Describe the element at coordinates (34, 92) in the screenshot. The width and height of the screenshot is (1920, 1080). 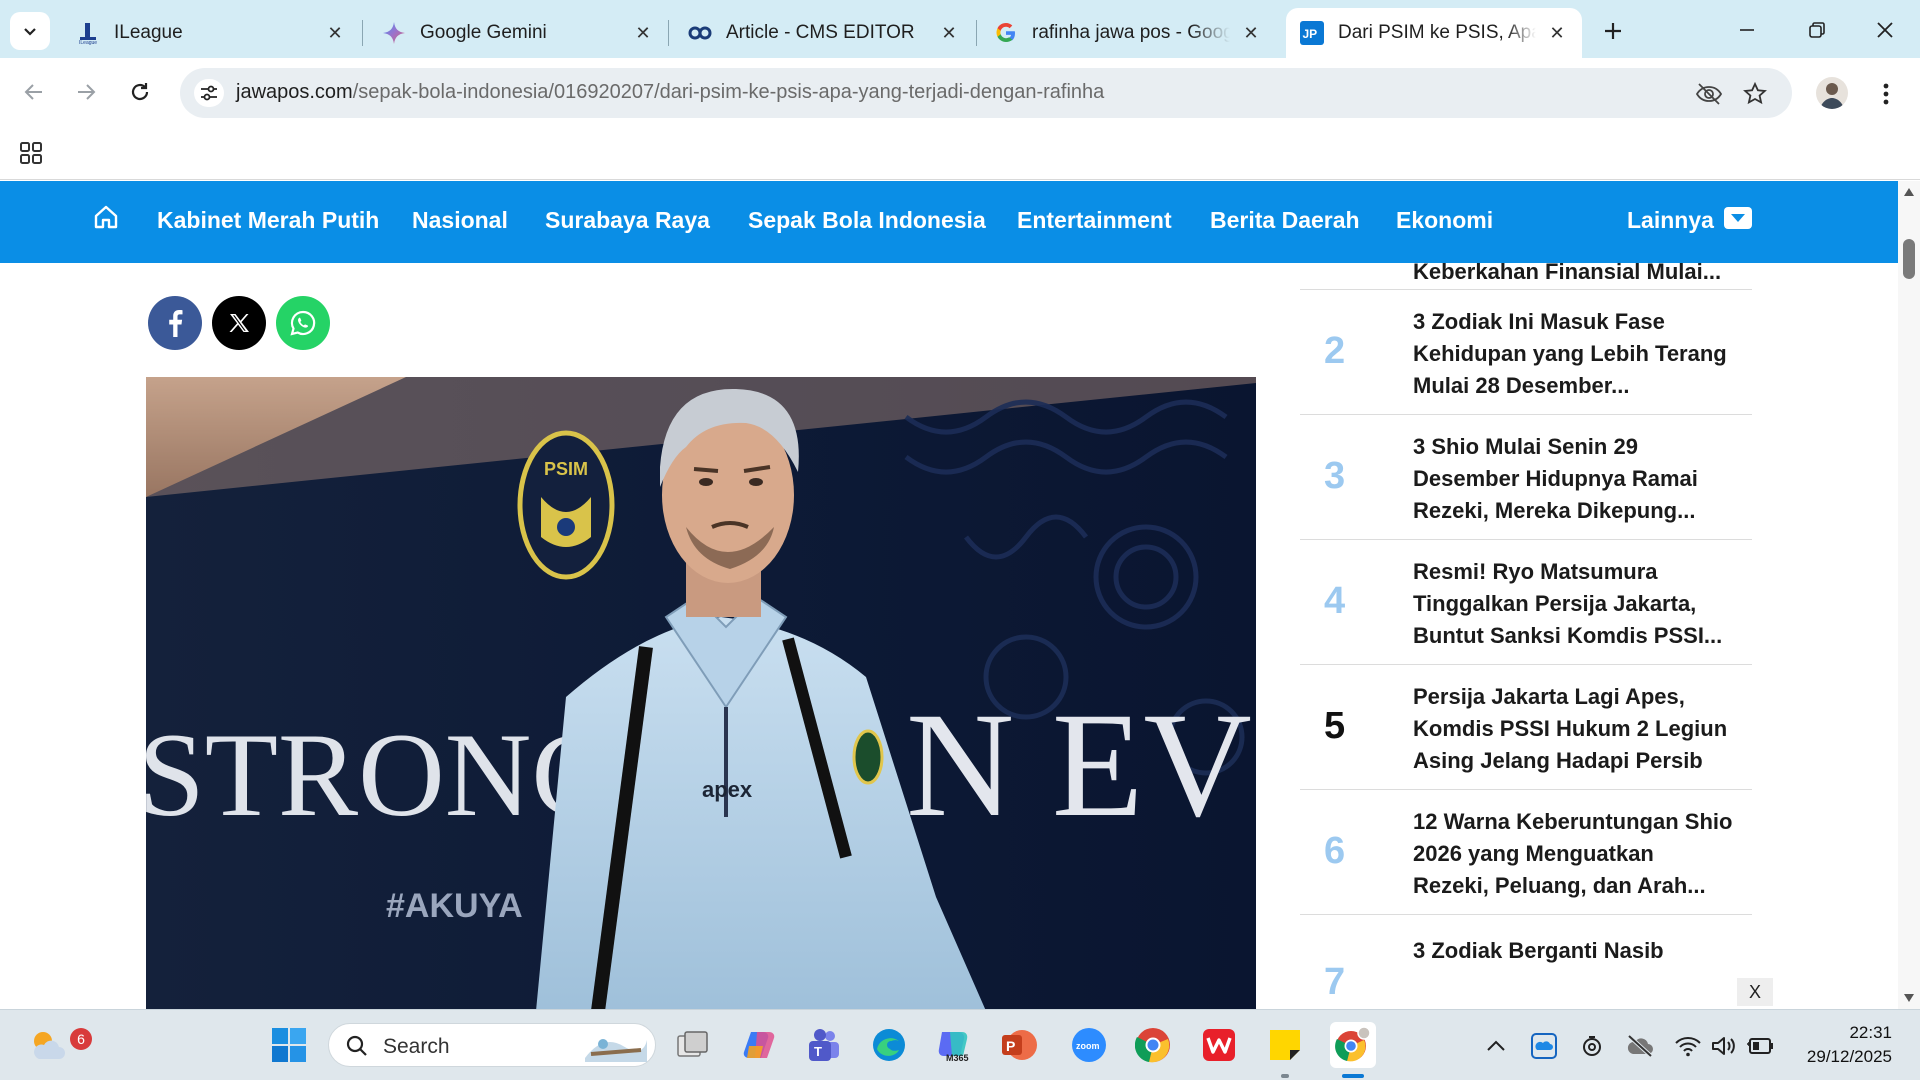
I see `back-button` at that location.